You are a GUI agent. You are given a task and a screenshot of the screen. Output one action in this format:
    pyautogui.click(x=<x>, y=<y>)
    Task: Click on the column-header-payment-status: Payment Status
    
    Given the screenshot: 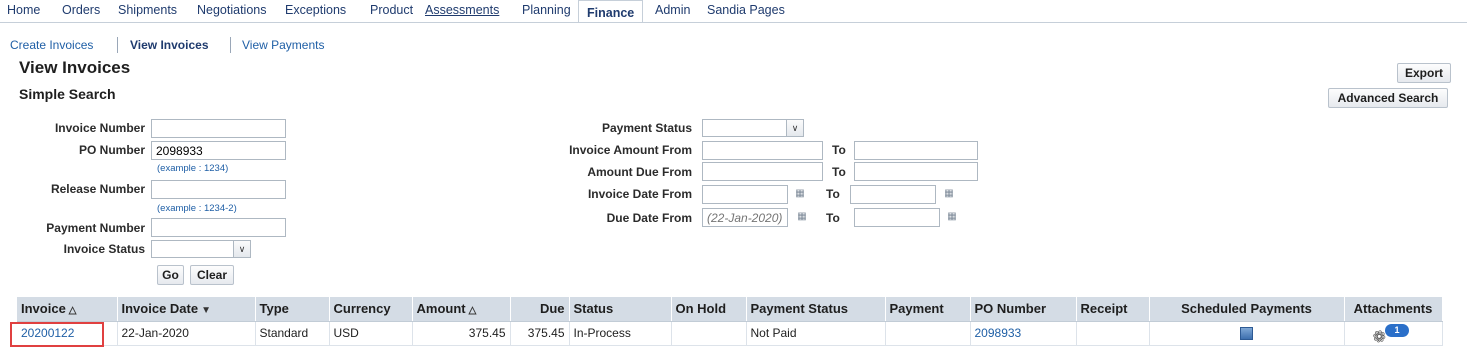 What is the action you would take?
    pyautogui.click(x=816, y=309)
    